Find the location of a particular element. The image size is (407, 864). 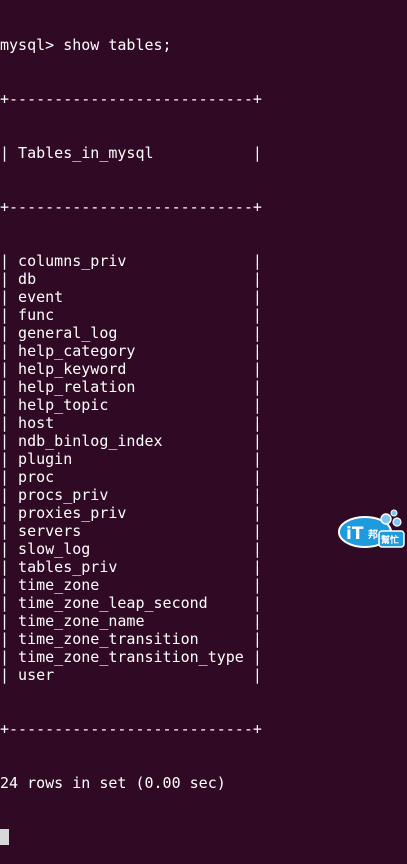

table-row: | event | is located at coordinates (131, 297).